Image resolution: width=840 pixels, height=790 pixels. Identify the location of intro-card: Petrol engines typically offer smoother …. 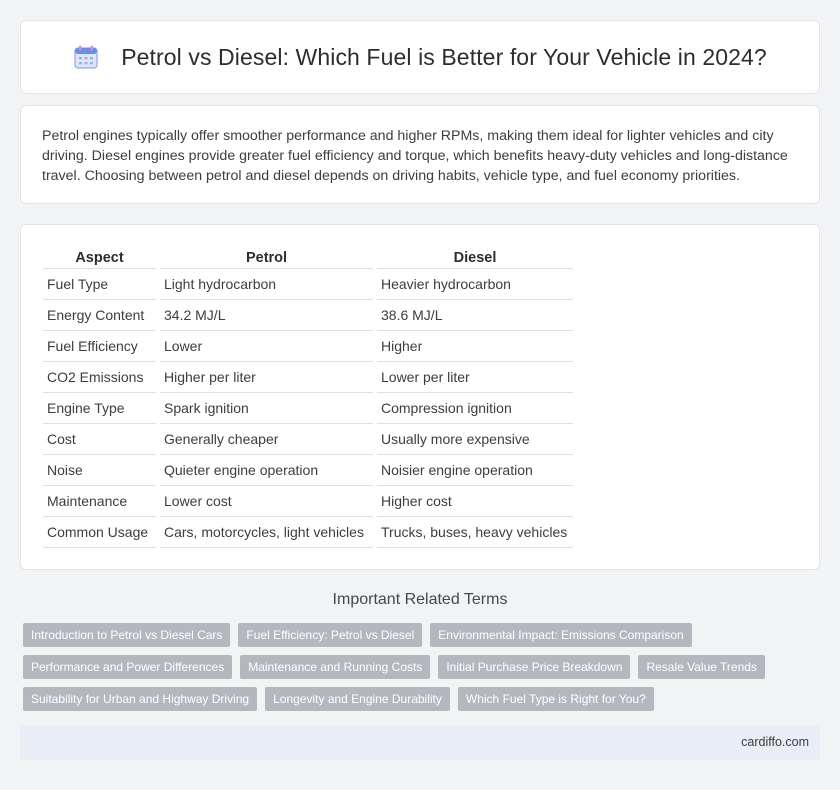
(420, 154).